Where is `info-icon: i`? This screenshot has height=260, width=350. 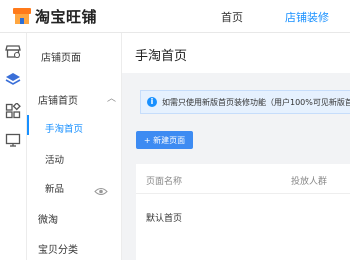
info-icon: i is located at coordinates (152, 102).